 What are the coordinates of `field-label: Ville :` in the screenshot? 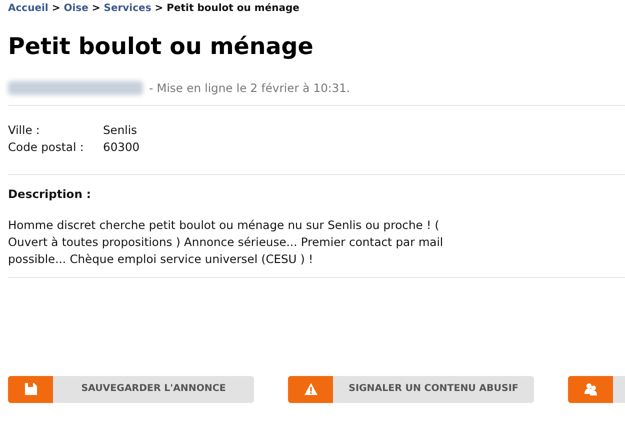 It's located at (24, 130).